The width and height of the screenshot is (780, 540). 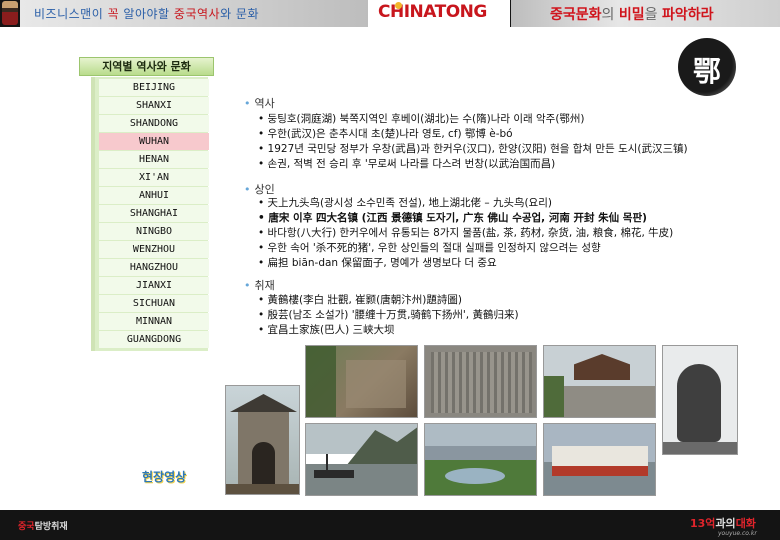 I want to click on presenter-avatar, so click(x=10, y=13).